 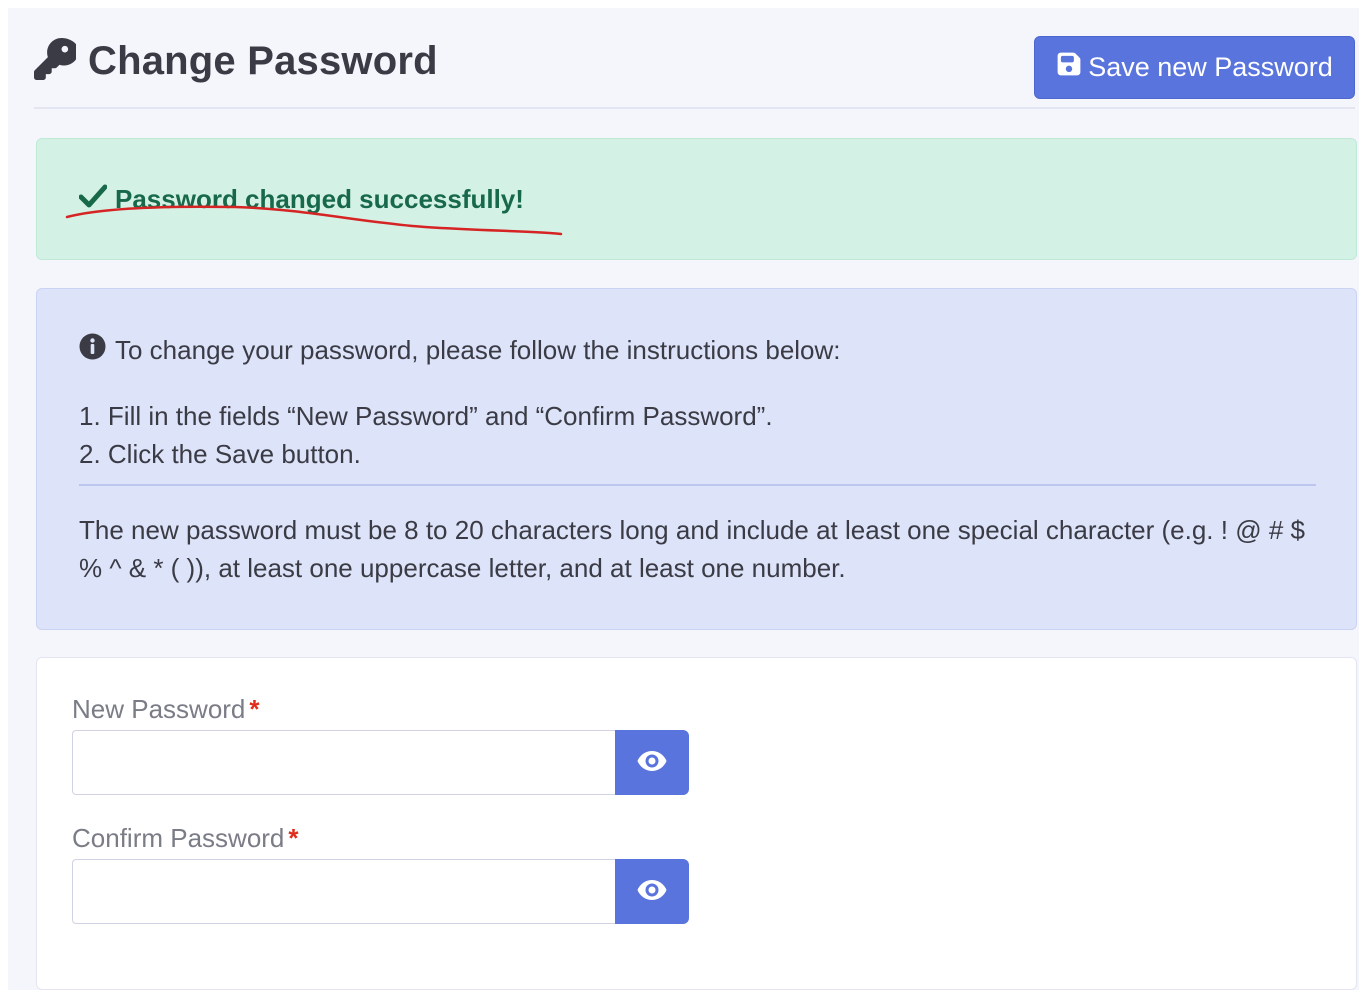 I want to click on confirm-password-label-text: Confirm Password, so click(x=178, y=838).